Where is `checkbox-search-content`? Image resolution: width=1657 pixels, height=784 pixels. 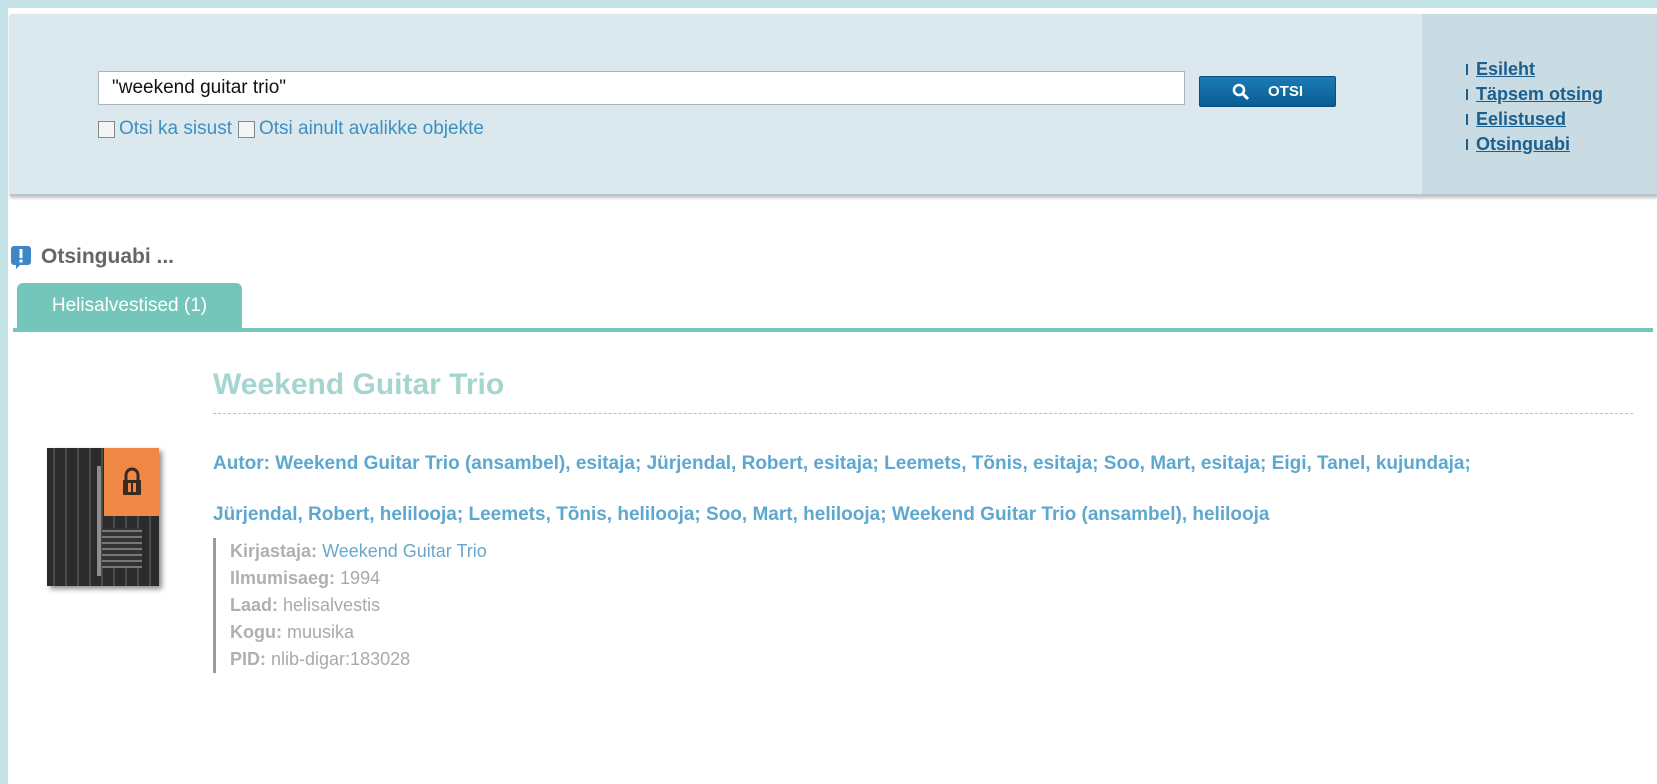 checkbox-search-content is located at coordinates (106, 129).